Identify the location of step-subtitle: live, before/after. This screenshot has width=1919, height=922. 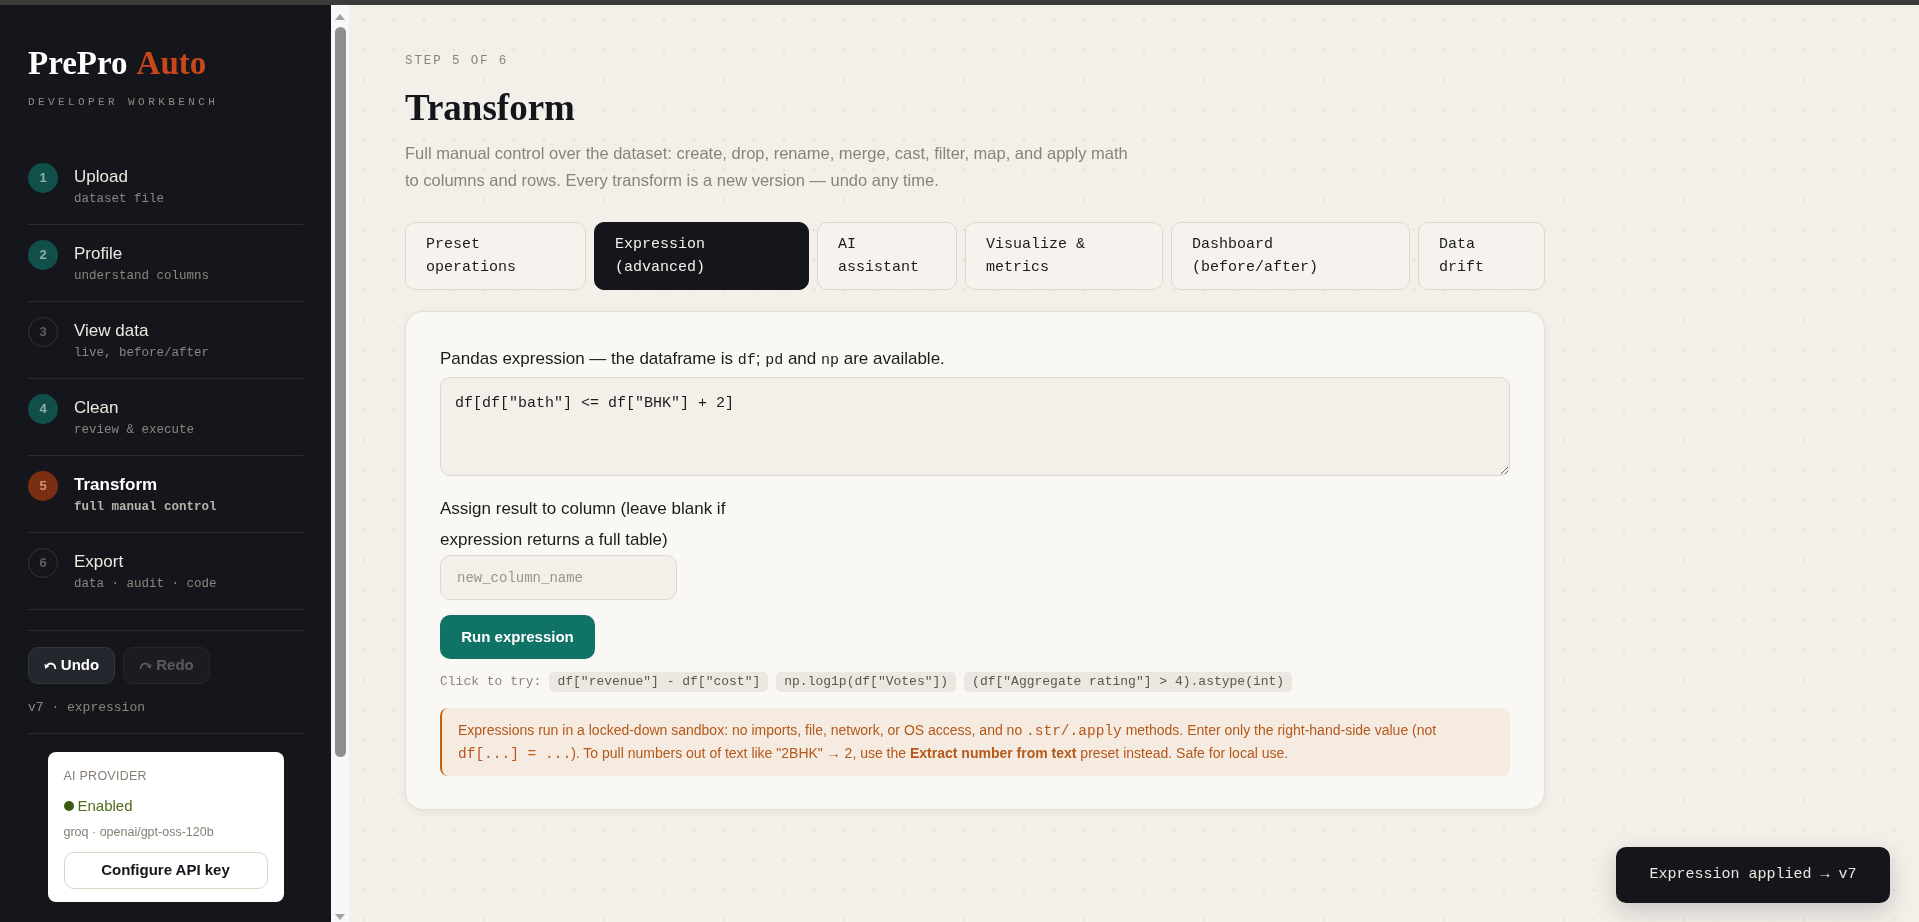
(142, 353).